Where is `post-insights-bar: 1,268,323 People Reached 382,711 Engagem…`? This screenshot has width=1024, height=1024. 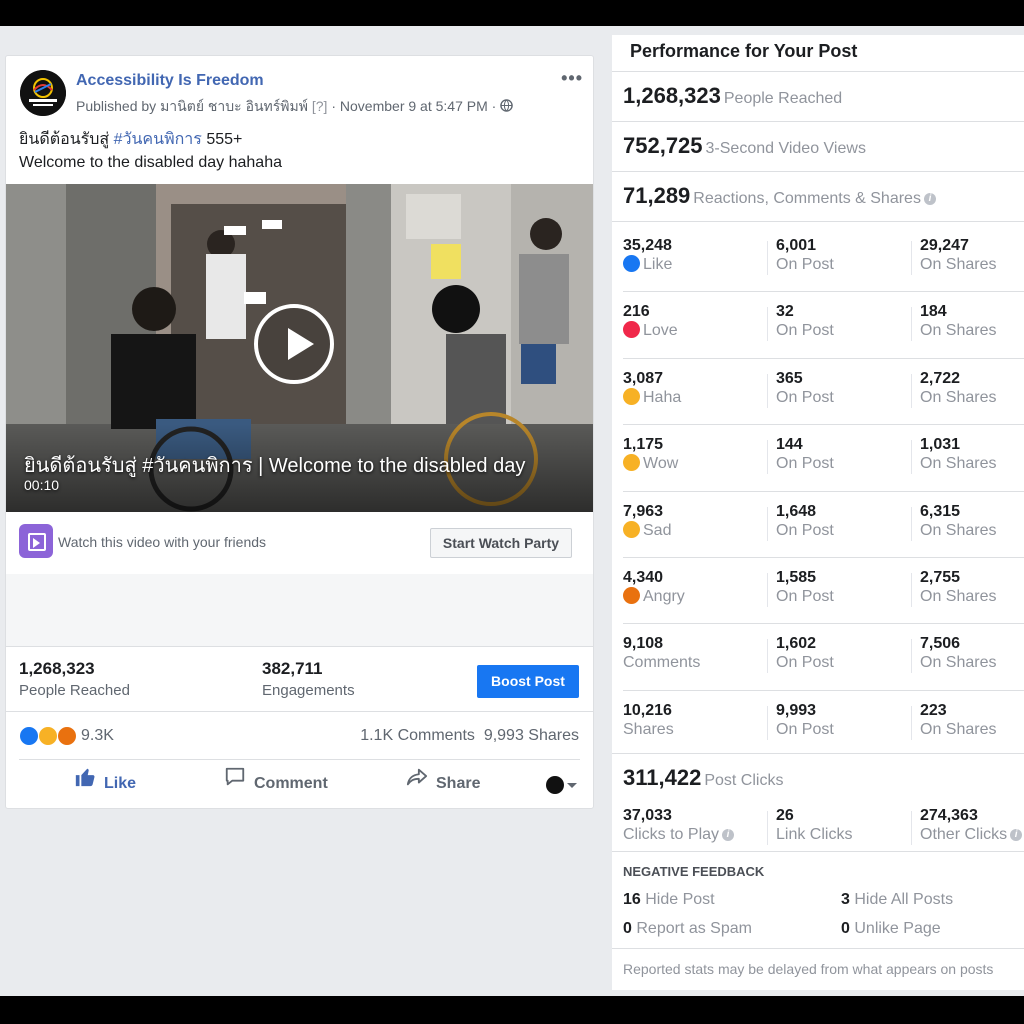 post-insights-bar: 1,268,323 People Reached 382,711 Engagem… is located at coordinates (299, 679).